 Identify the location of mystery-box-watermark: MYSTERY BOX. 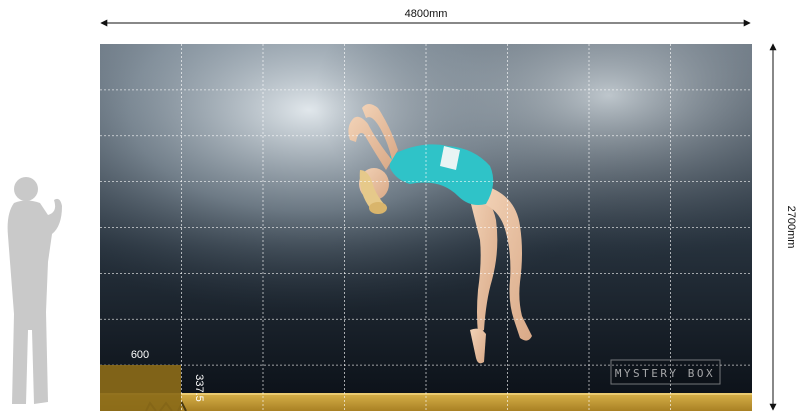
(665, 372).